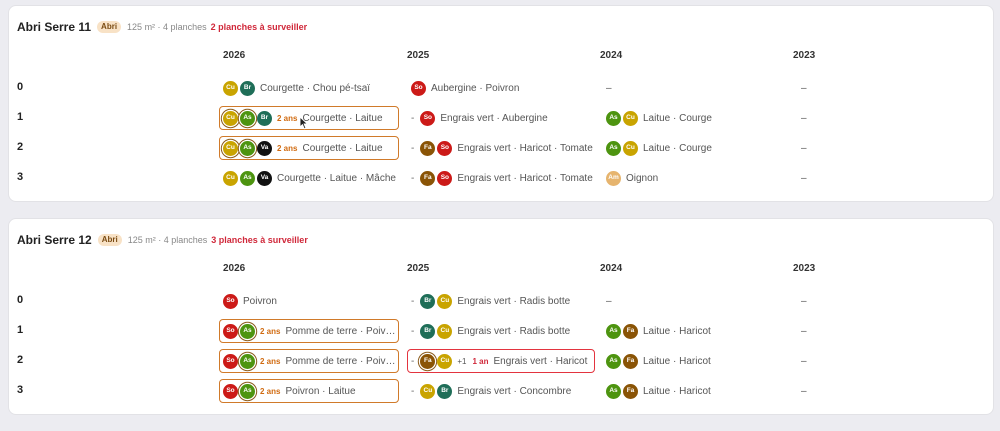 The width and height of the screenshot is (1000, 431). What do you see at coordinates (462, 361) in the screenshot?
I see `more-chips-count: +1` at bounding box center [462, 361].